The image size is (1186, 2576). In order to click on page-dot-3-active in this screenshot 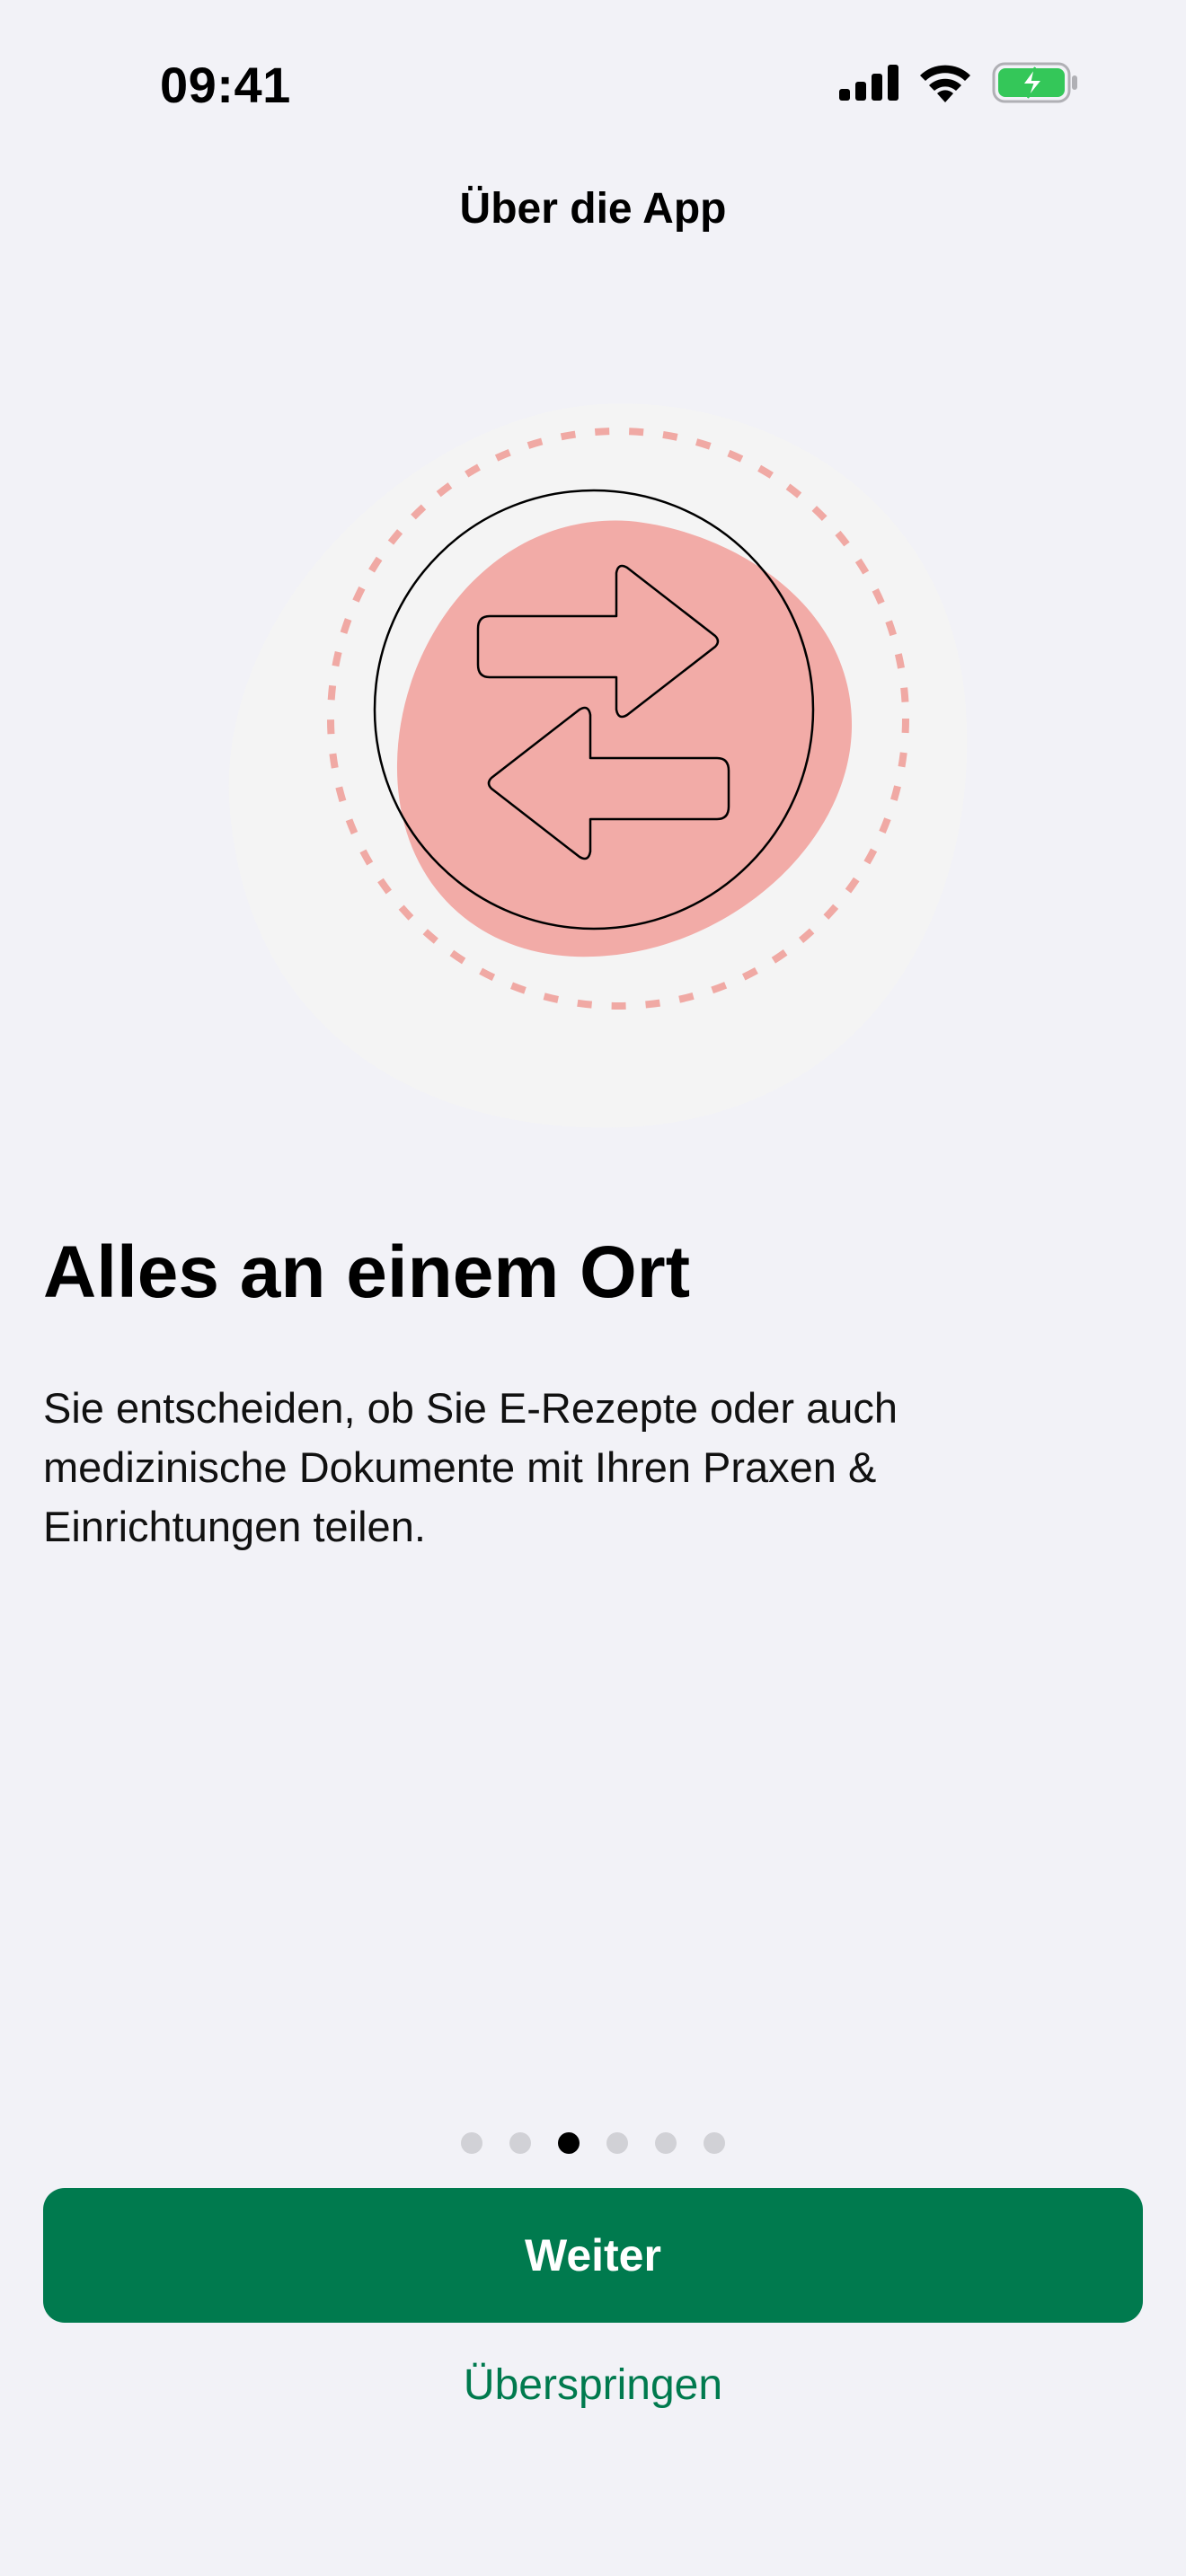, I will do `click(569, 2143)`.